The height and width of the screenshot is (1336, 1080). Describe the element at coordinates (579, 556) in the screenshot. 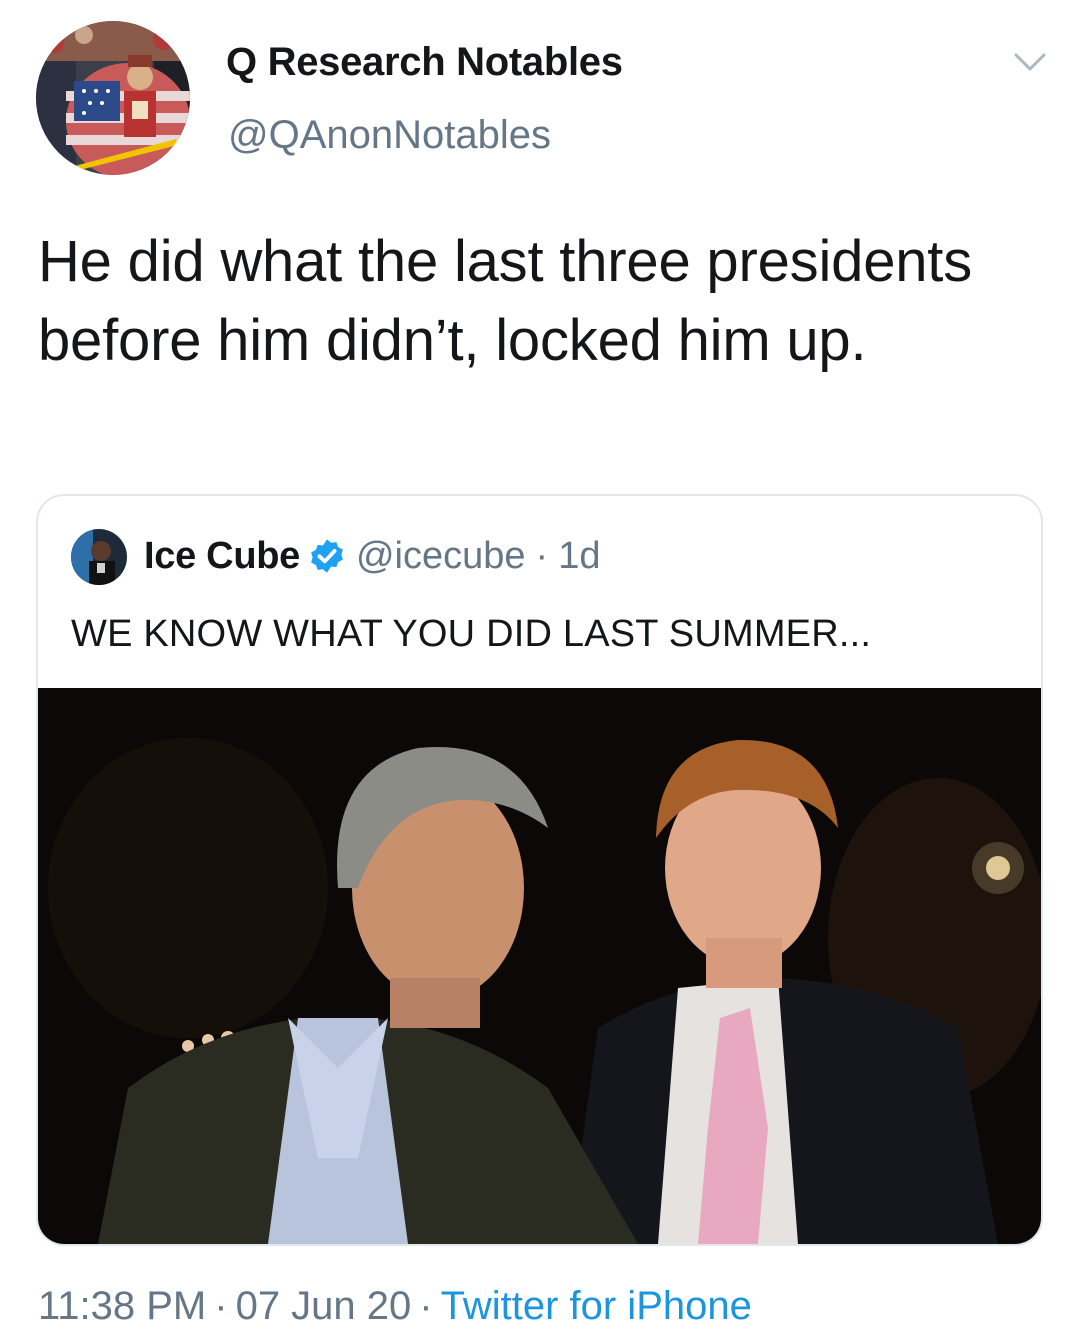

I see `quoted-tweet-time: 1d` at that location.